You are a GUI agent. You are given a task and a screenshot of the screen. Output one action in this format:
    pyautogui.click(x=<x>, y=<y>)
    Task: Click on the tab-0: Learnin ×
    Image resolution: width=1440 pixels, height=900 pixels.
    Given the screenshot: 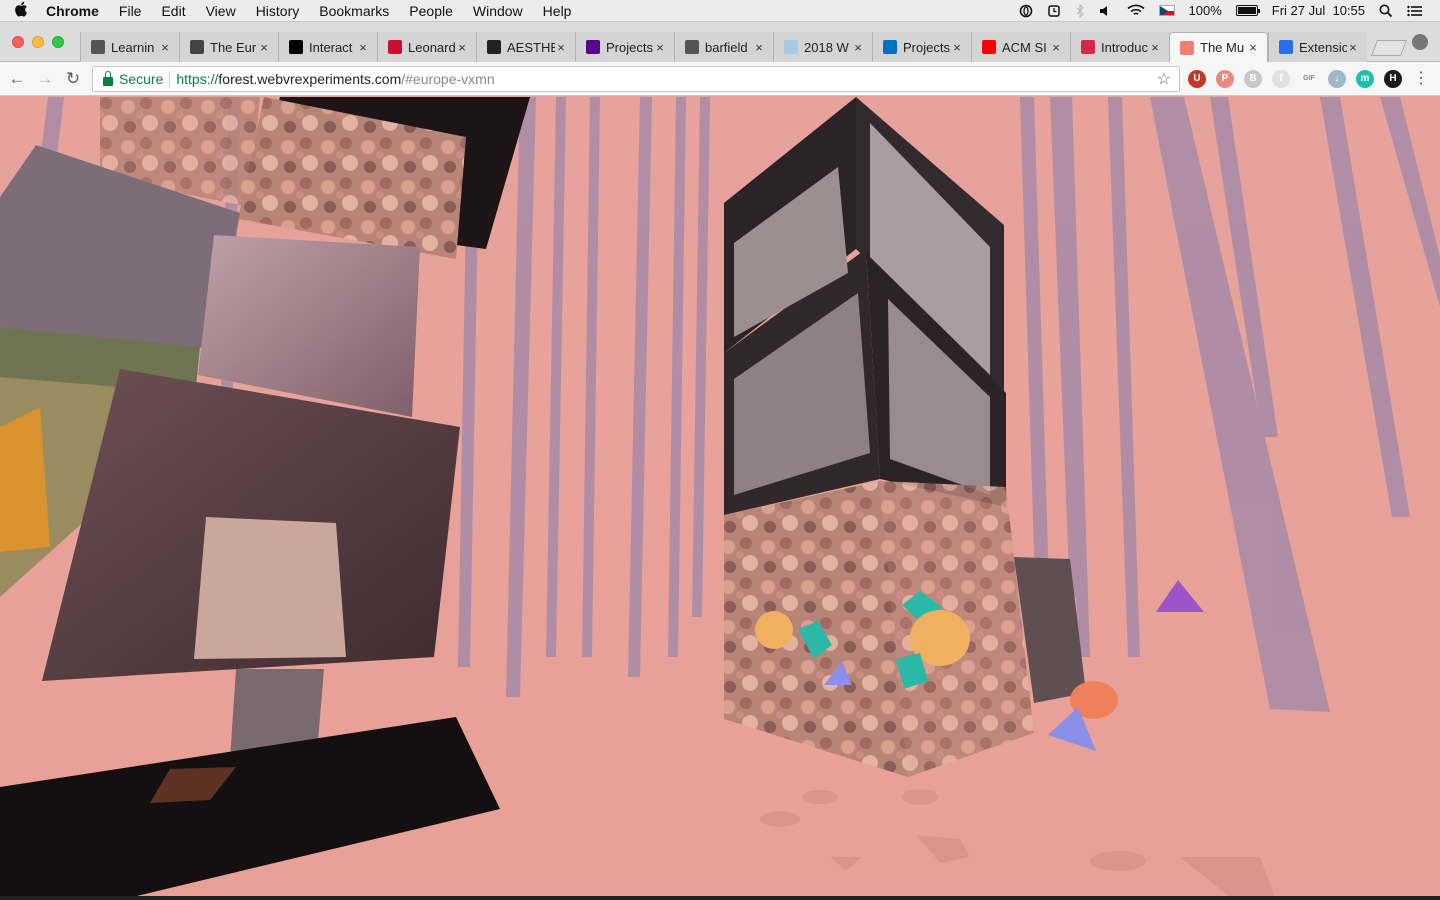 What is the action you would take?
    pyautogui.click(x=129, y=47)
    